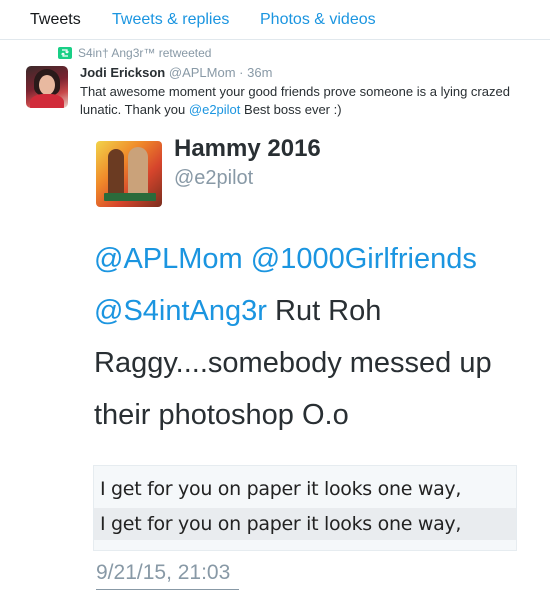 This screenshot has width=550, height=590. I want to click on author-handle: @APLMom, so click(202, 72).